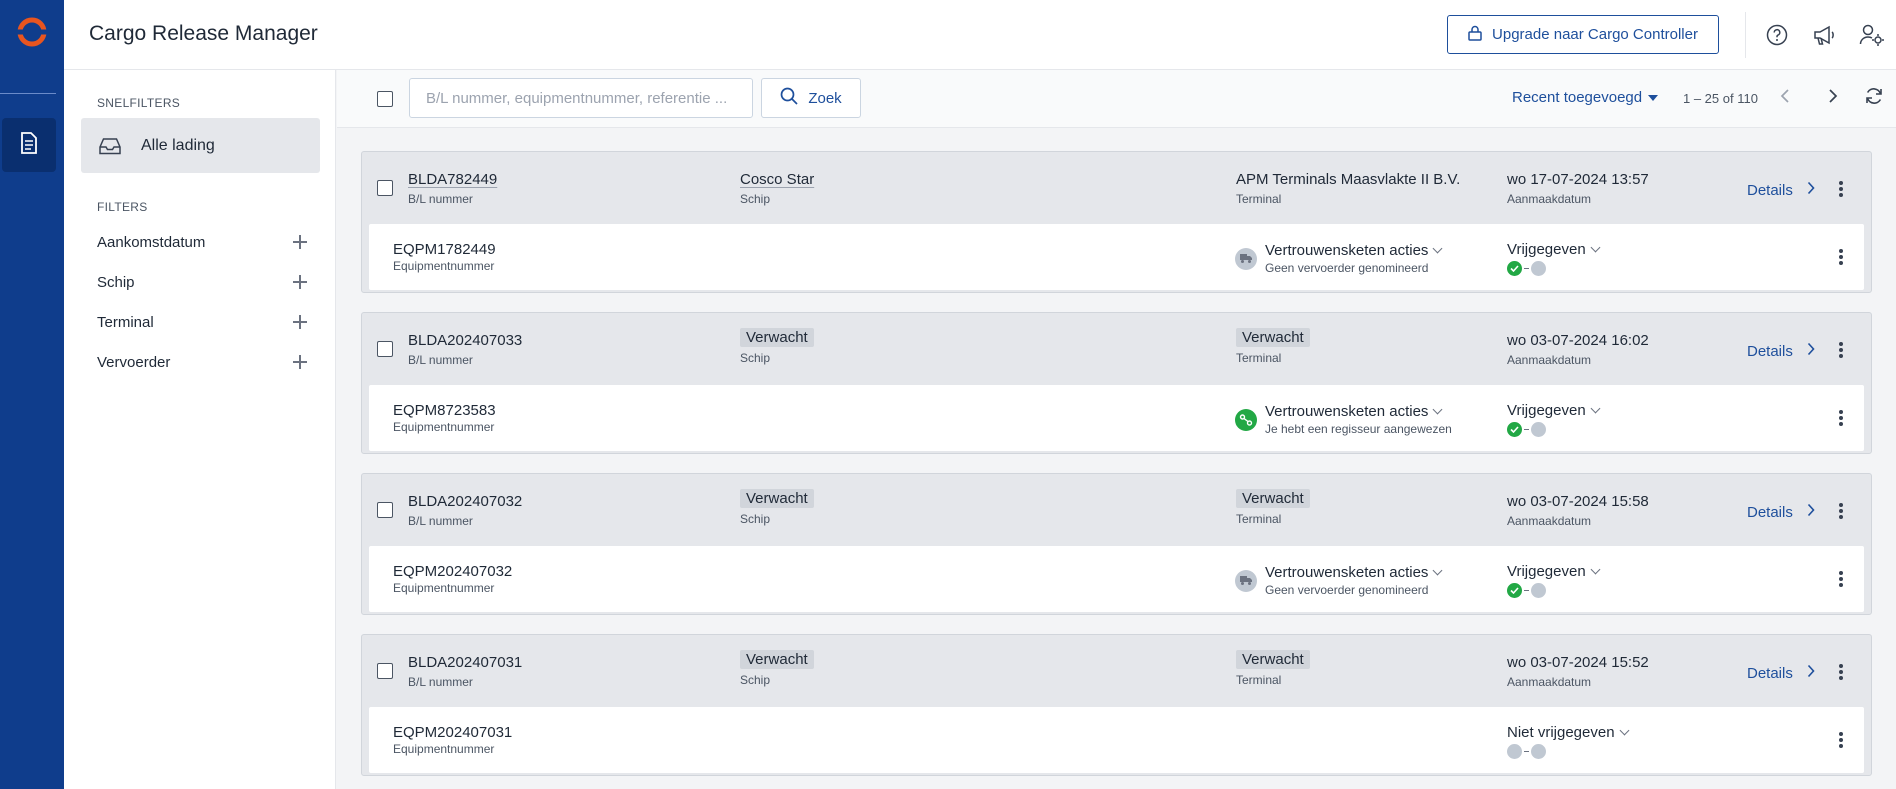  I want to click on step-connector, so click(1526, 268).